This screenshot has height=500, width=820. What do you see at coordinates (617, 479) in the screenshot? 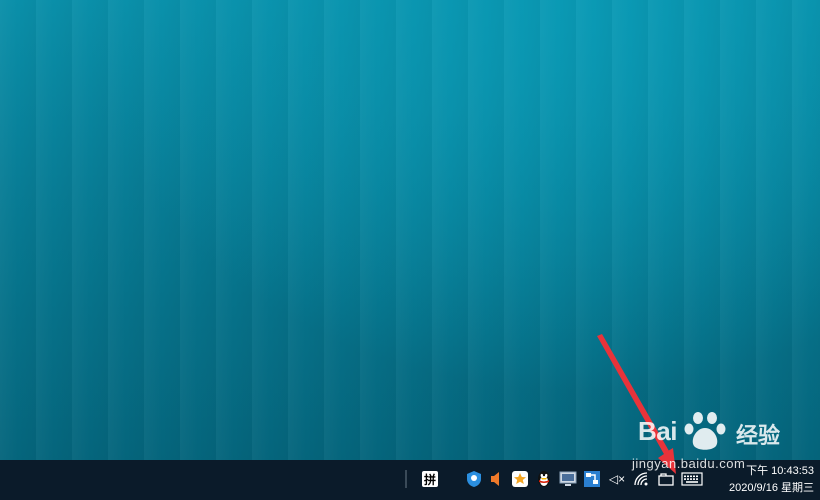
I see `volume-muted-icon: ◁×` at bounding box center [617, 479].